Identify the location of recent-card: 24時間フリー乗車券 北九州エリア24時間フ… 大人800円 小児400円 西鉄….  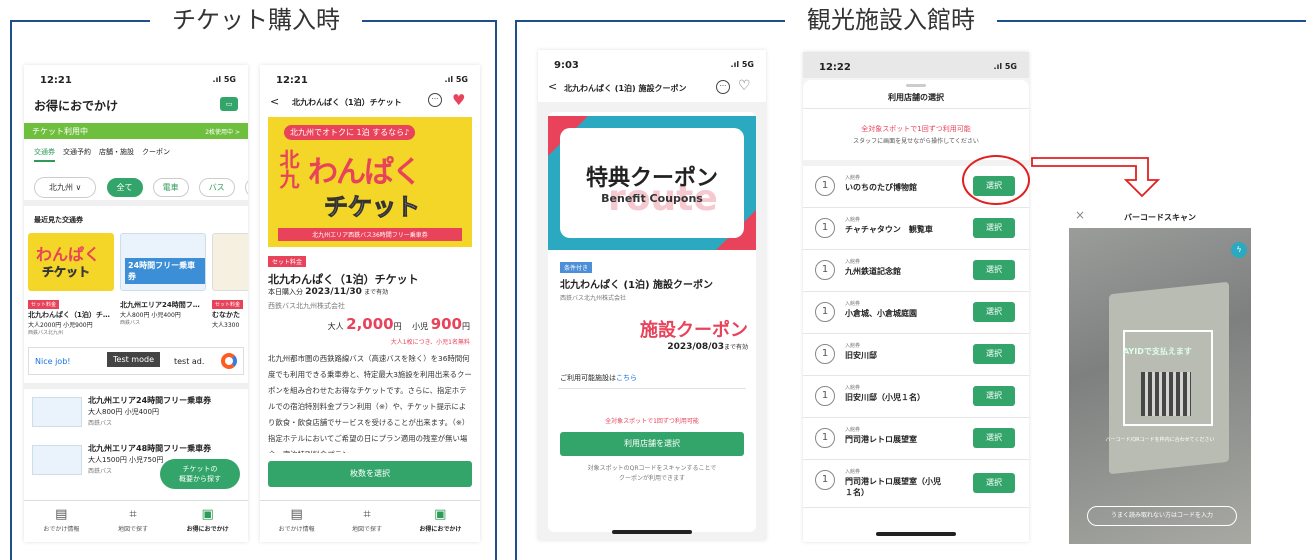
(163, 279).